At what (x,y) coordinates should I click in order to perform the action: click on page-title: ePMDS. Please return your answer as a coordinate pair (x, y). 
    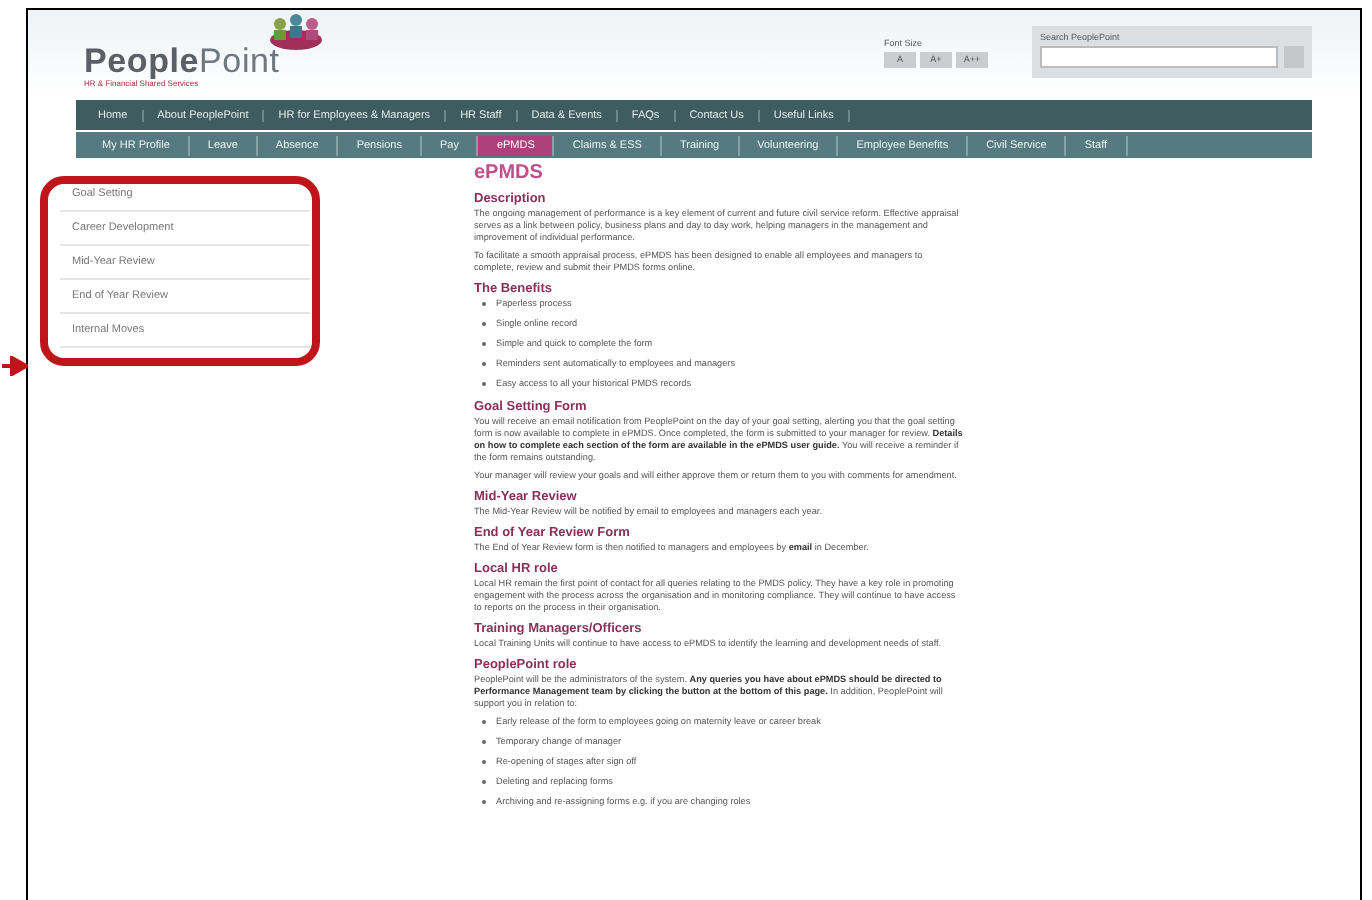
    Looking at the image, I should click on (509, 174).